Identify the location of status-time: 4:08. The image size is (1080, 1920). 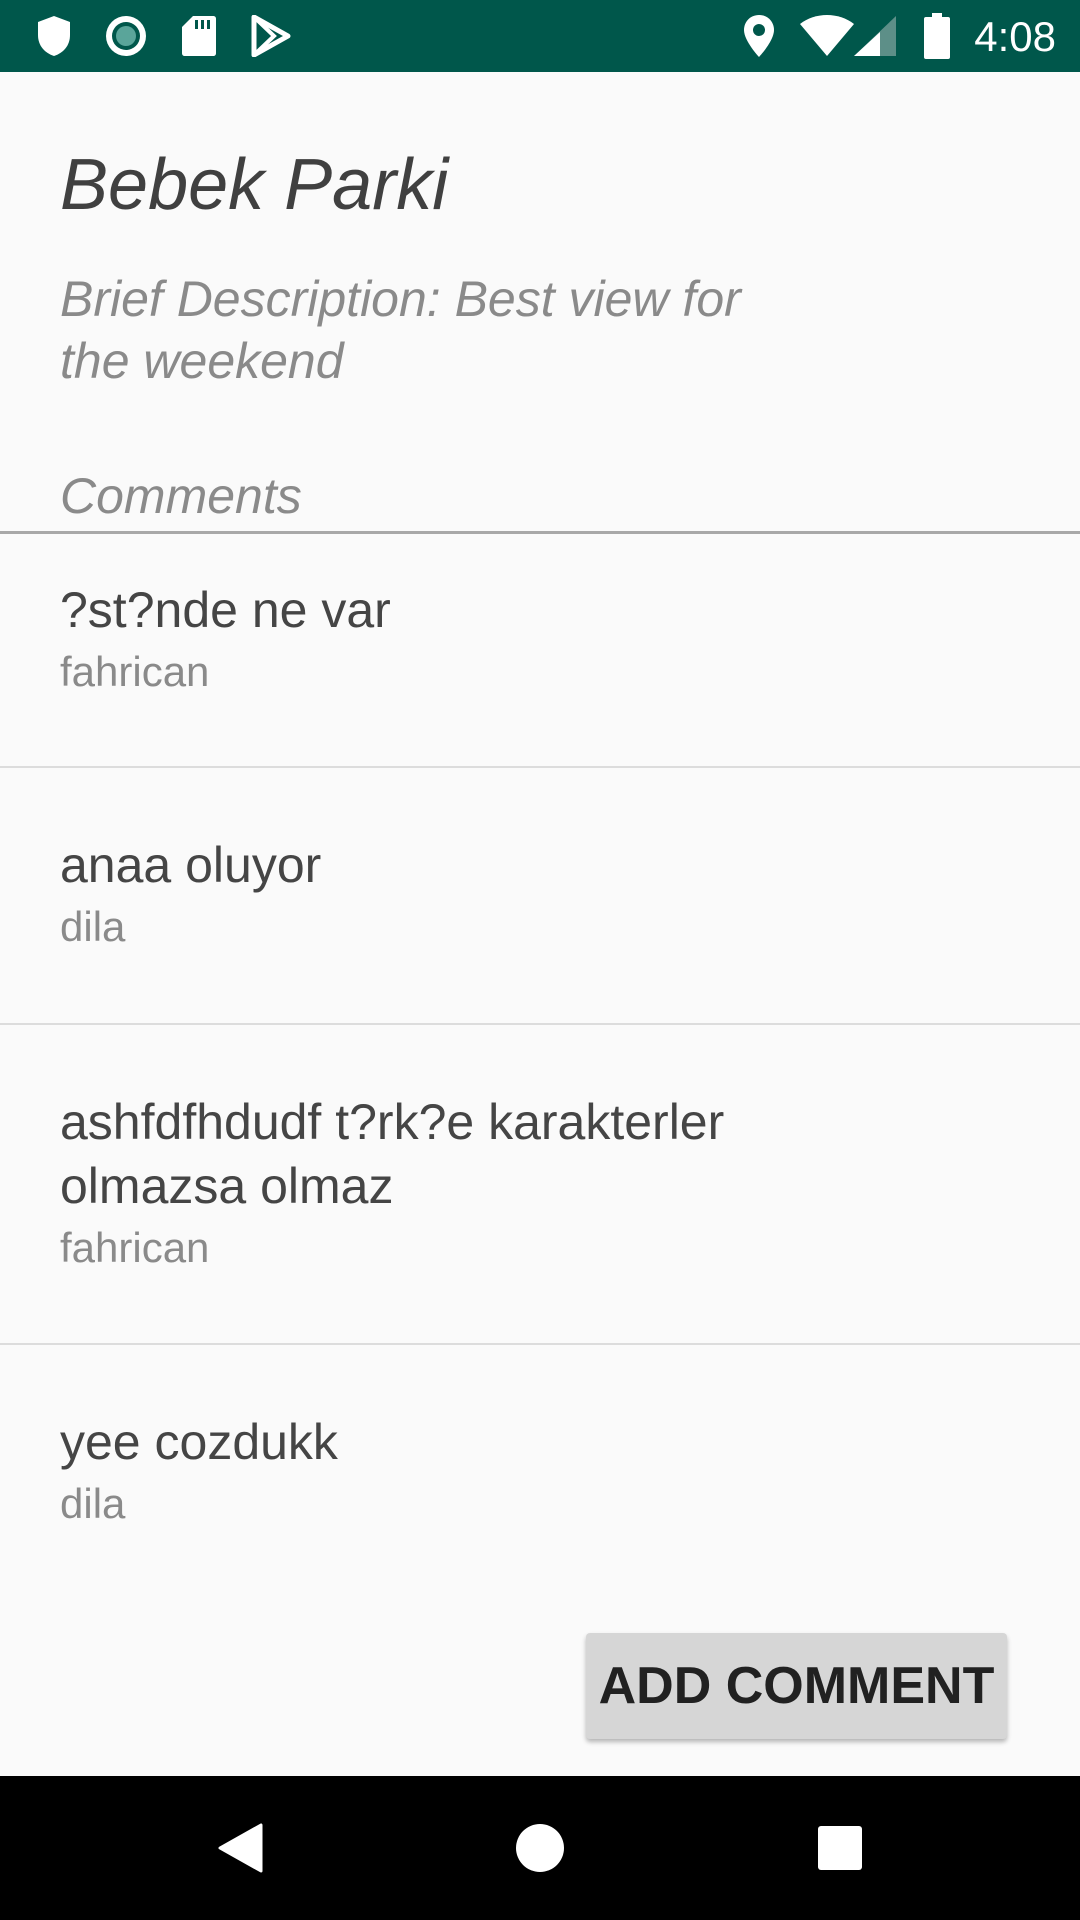
(1015, 36).